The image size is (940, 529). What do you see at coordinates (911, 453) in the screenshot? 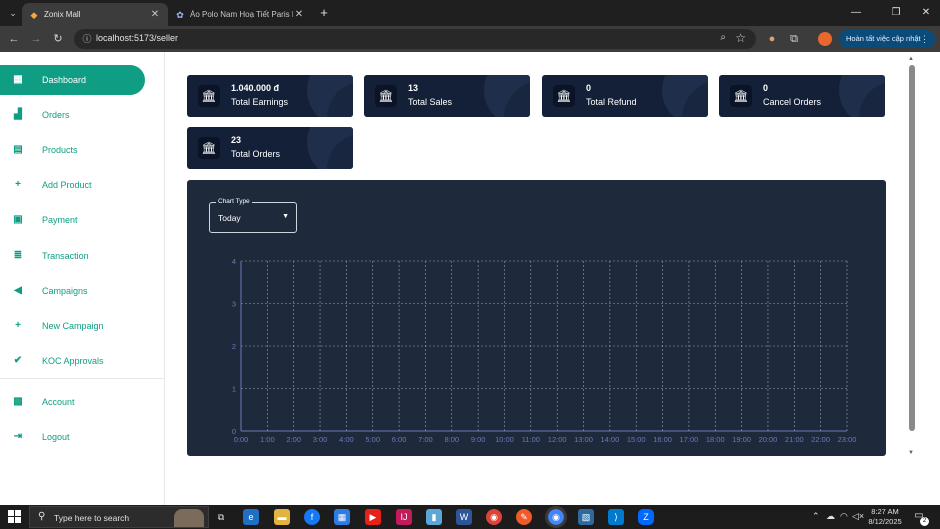
I see `scroll-down-arrow-icon: ▼` at bounding box center [911, 453].